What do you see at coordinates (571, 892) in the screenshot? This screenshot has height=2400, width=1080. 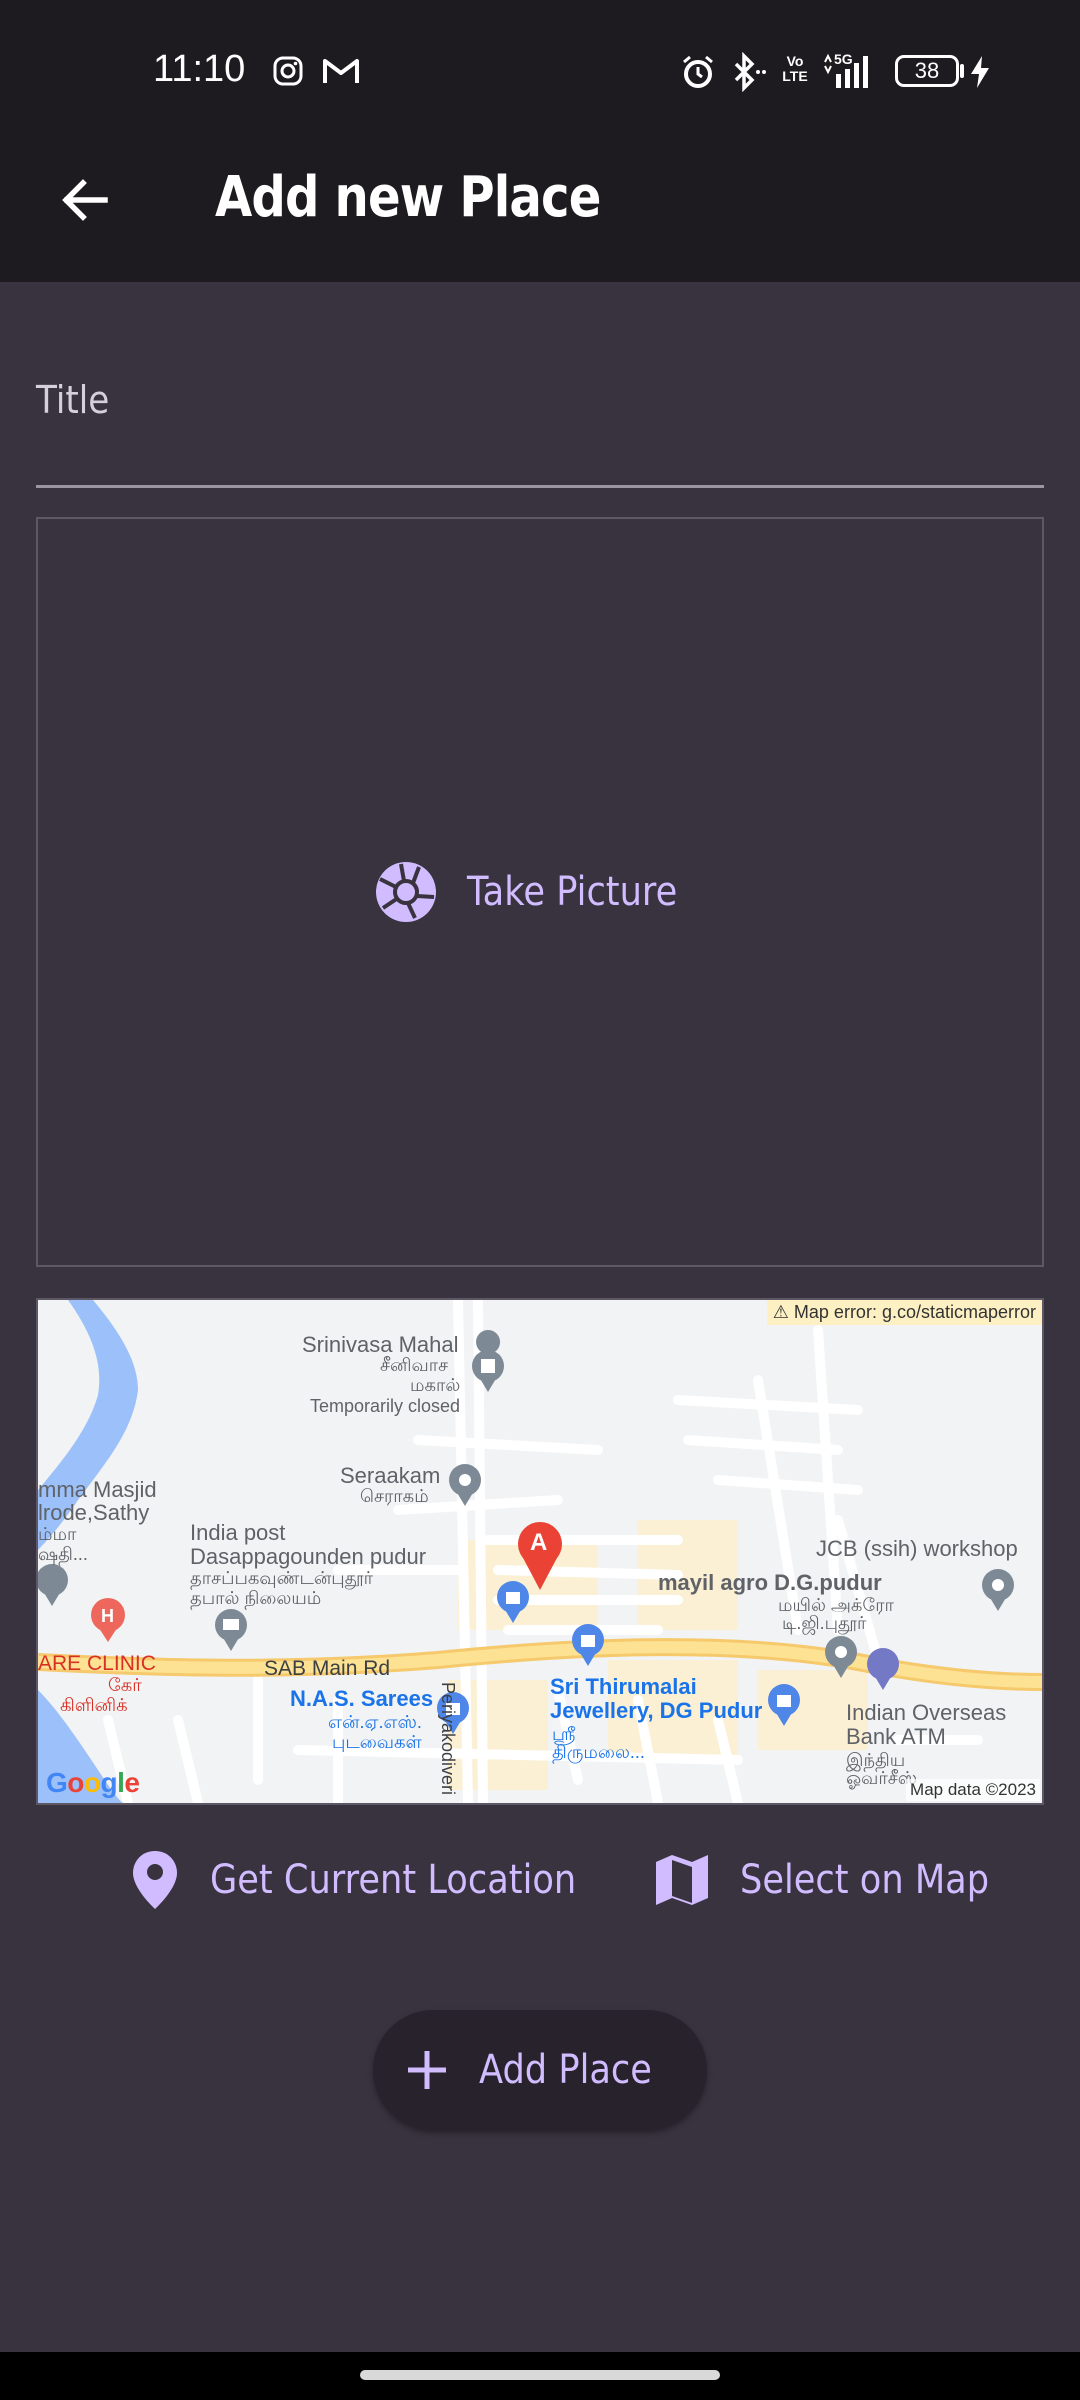 I see `take-picture-label: Take Picture` at bounding box center [571, 892].